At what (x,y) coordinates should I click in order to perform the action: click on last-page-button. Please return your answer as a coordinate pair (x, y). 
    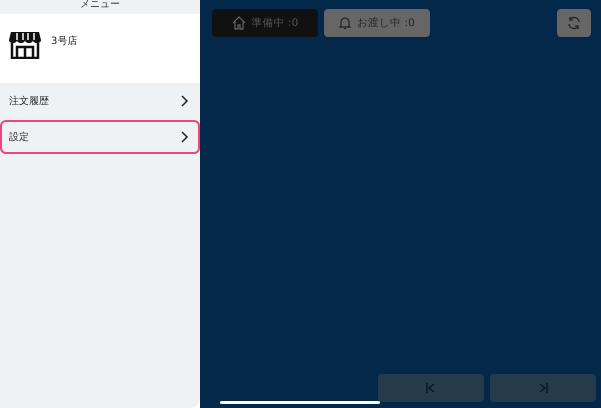
    Looking at the image, I should click on (543, 388).